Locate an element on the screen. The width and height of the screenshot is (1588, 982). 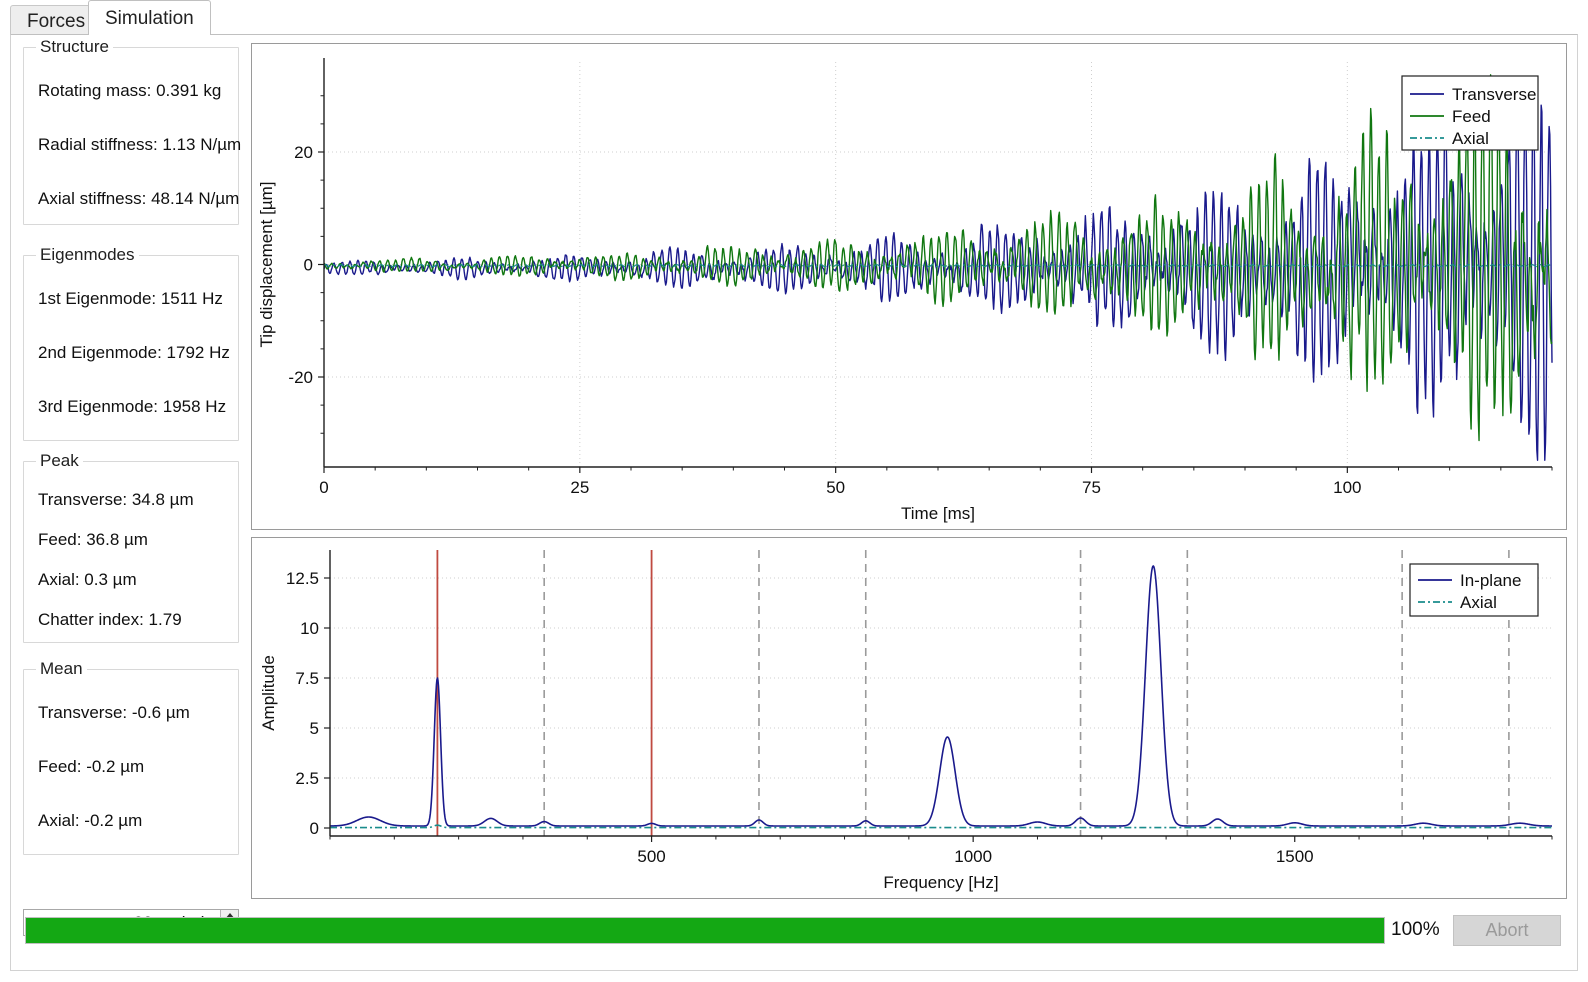
peak-feed: Feed: 36.8 µm is located at coordinates (93, 539).